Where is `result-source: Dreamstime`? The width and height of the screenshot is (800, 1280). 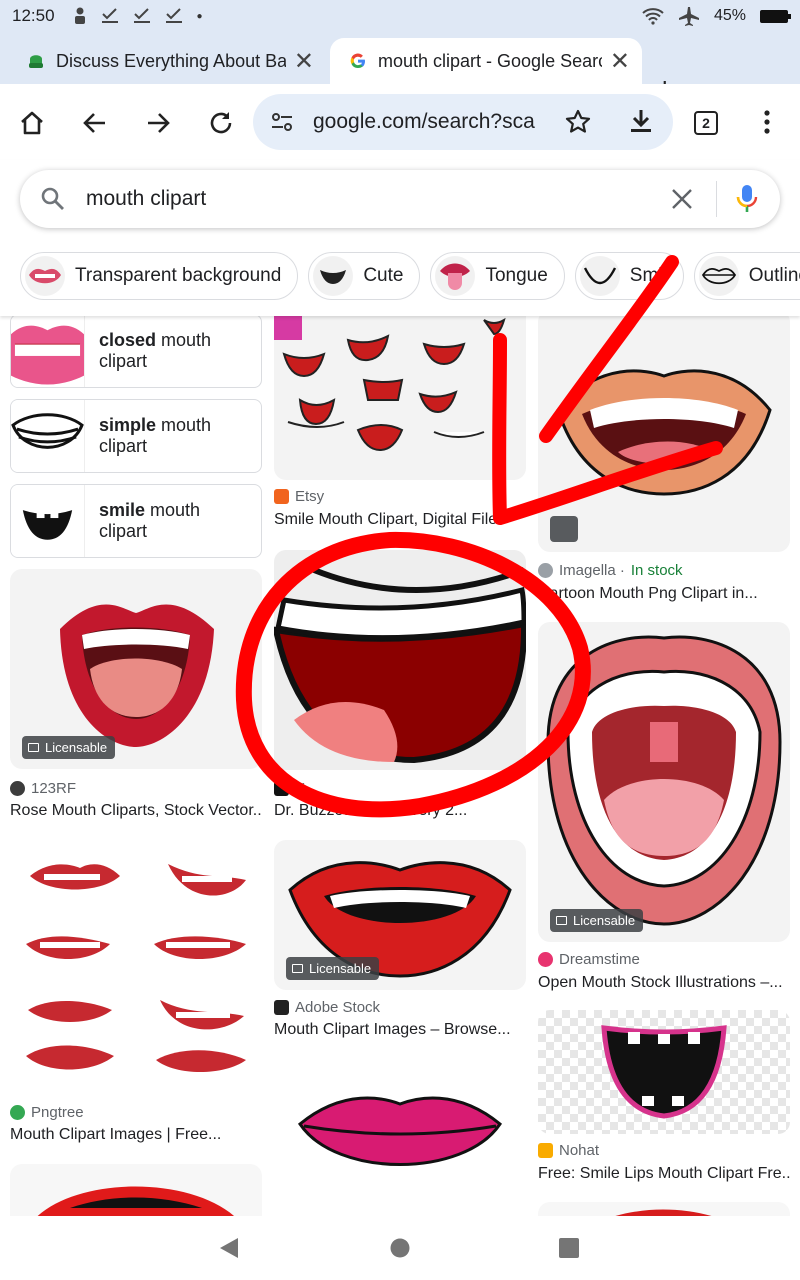
result-source: Dreamstime is located at coordinates (589, 959).